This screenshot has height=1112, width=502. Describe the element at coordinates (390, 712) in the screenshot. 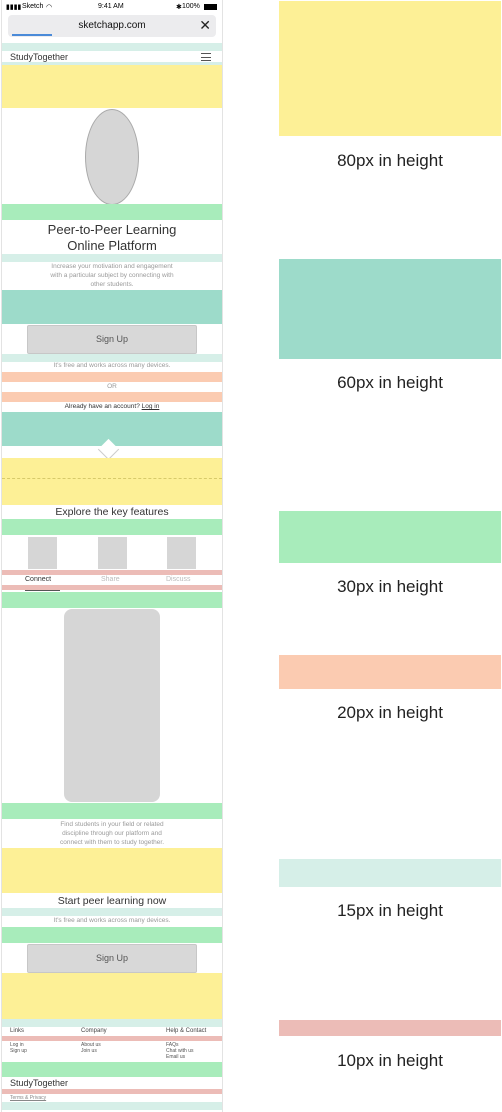

I see `legend-label-20: 20px in height` at that location.